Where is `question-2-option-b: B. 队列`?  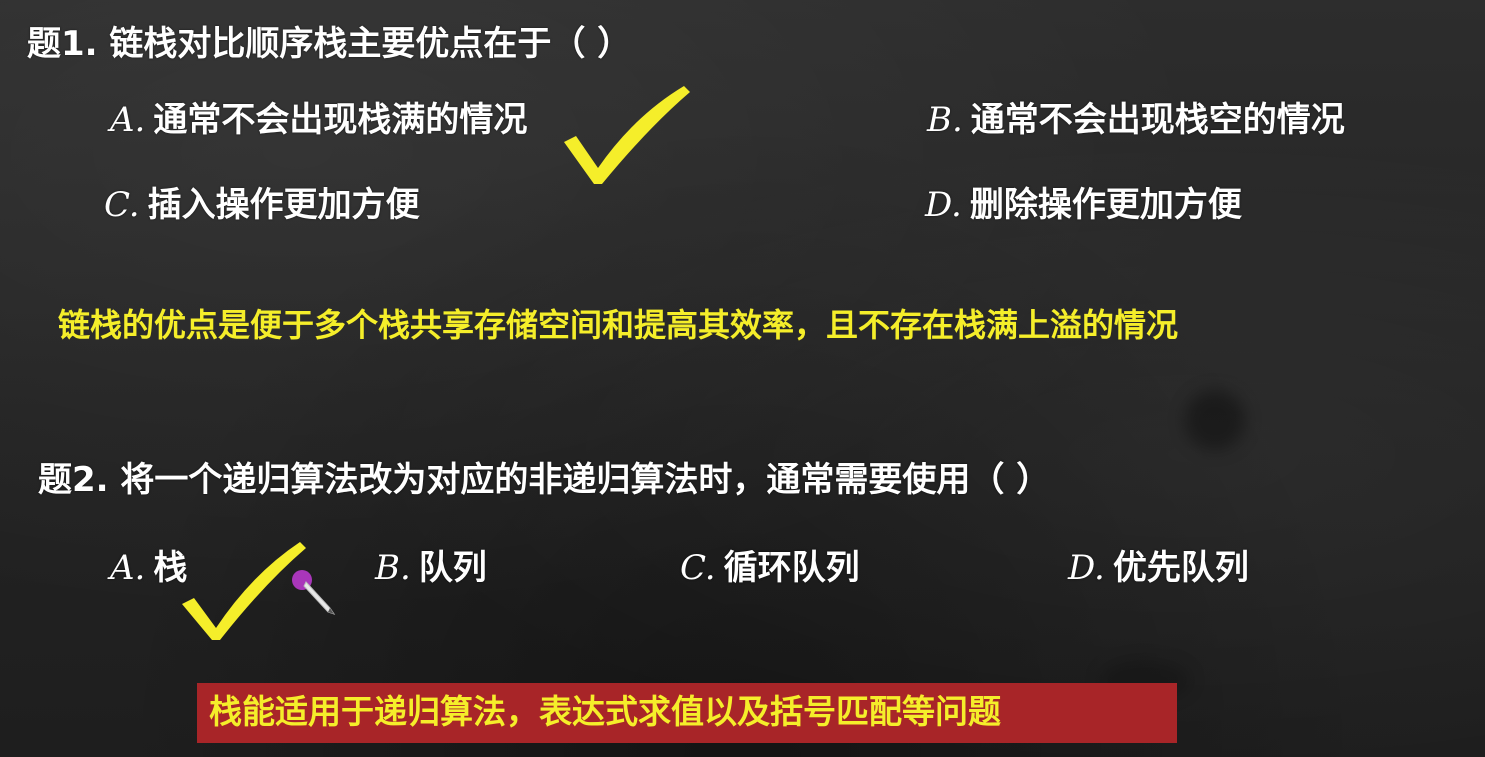 question-2-option-b: B. 队列 is located at coordinates (431, 568).